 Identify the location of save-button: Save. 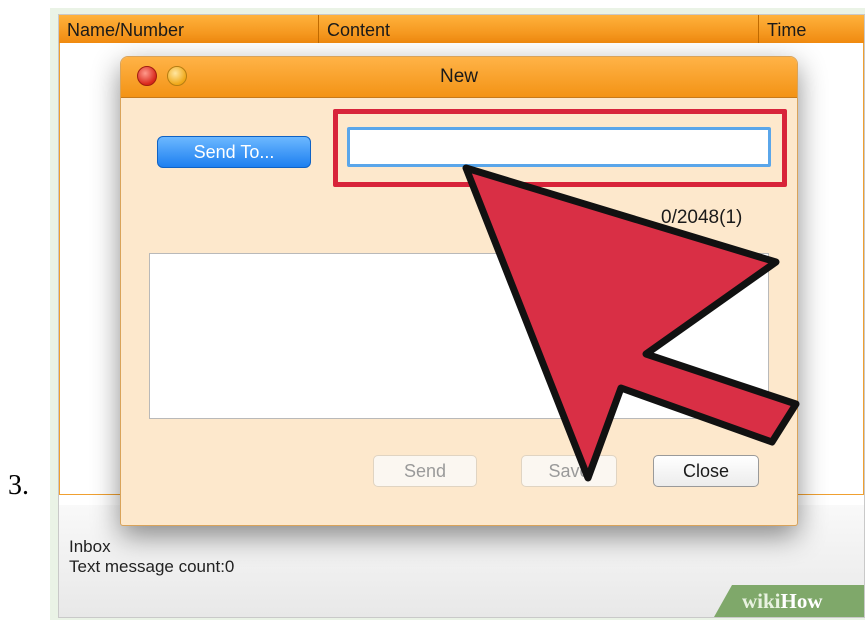
(569, 471).